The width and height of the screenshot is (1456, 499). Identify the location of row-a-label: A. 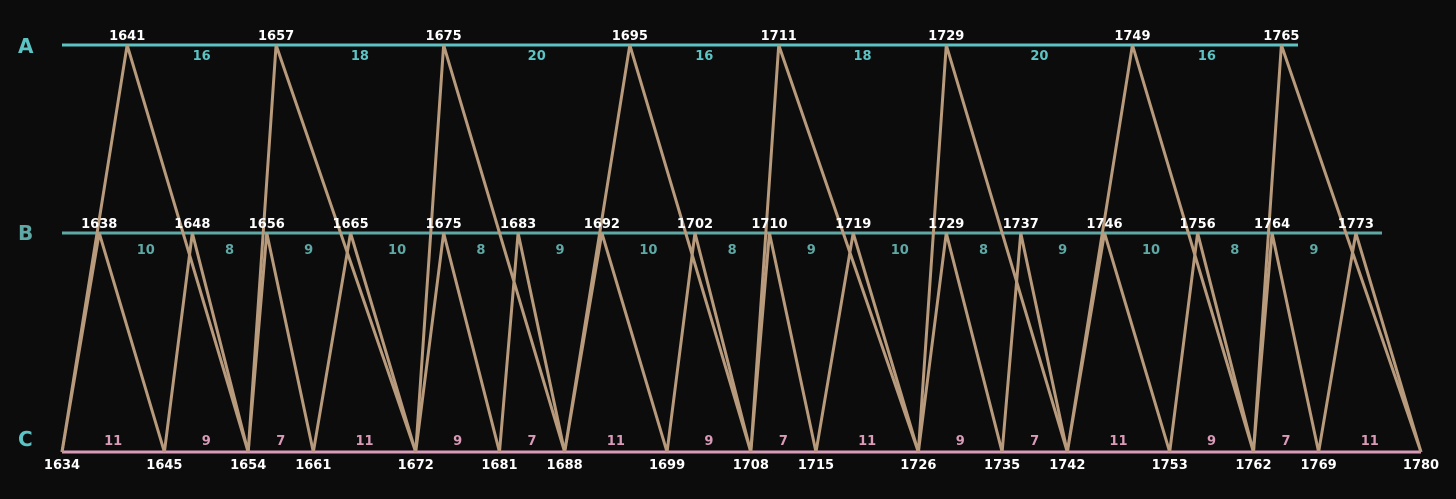
(26, 46).